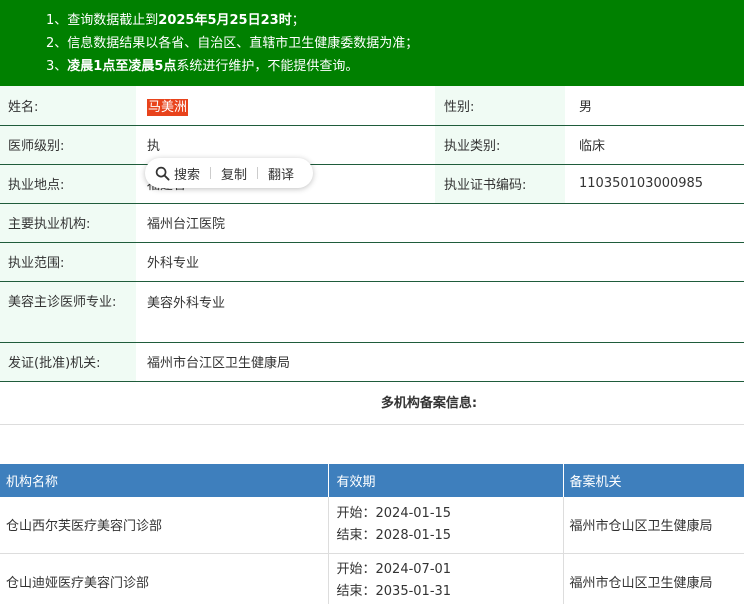  I want to click on name-cell: 马美洲, so click(285, 106).